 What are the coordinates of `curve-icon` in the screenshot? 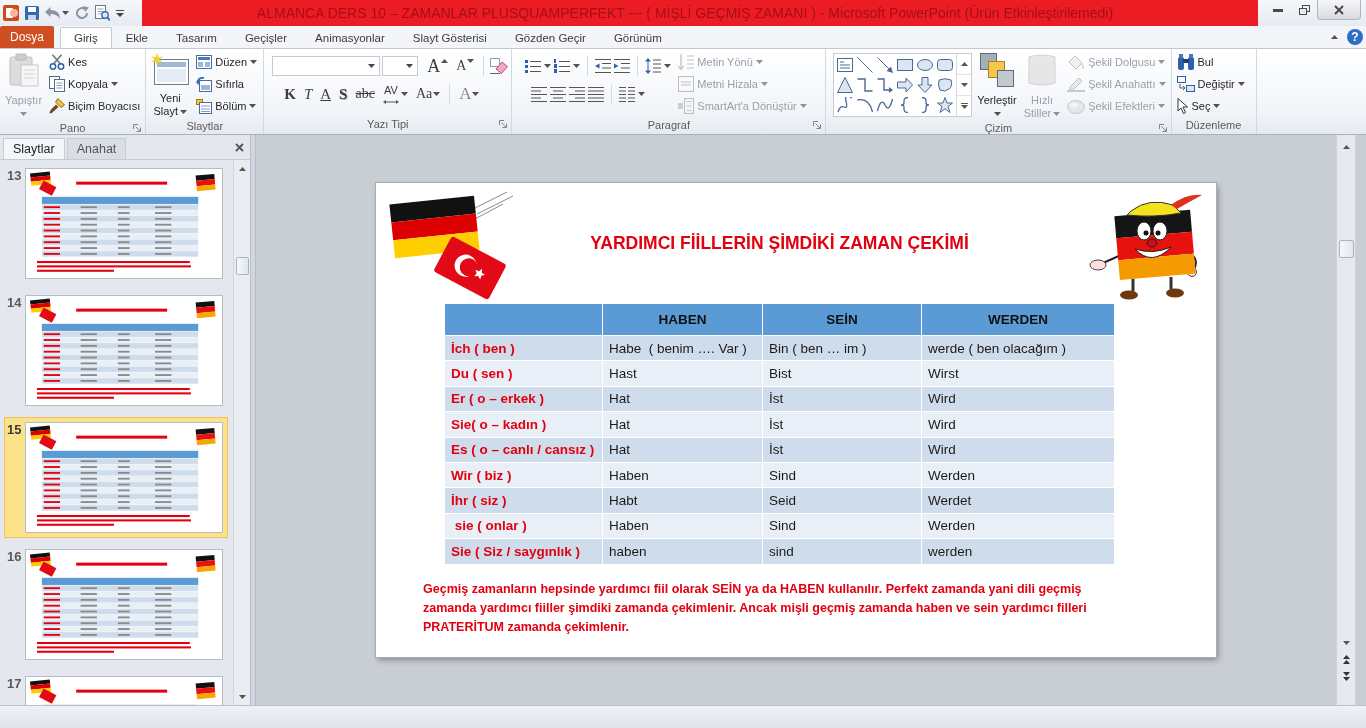 It's located at (885, 105).